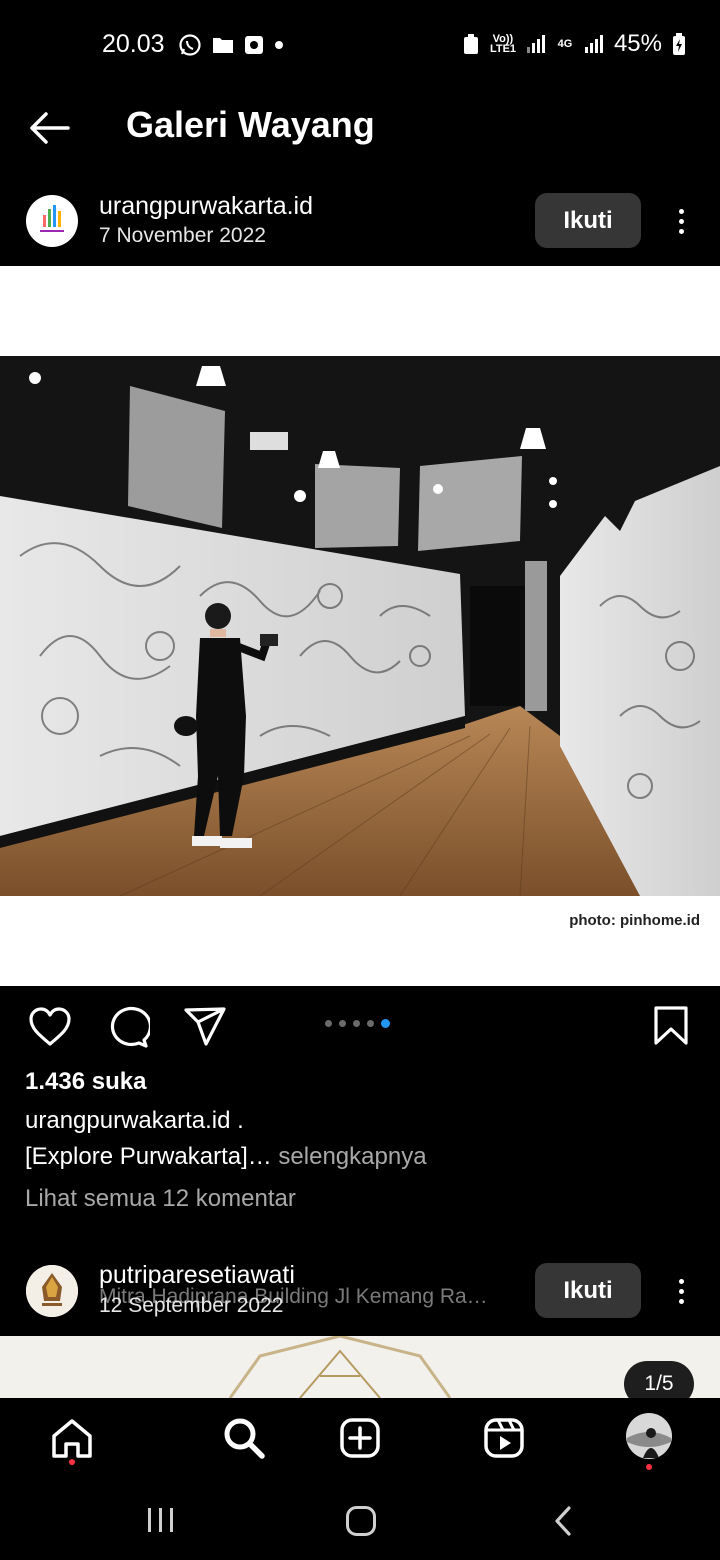 This screenshot has width=720, height=1560. I want to click on carousel-indicator, so click(357, 1023).